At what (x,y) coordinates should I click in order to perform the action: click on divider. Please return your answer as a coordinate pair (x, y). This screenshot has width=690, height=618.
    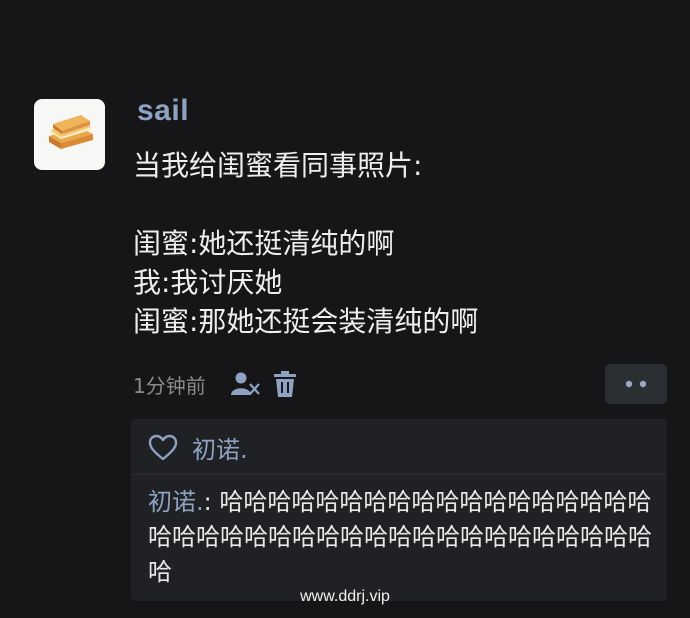
    Looking at the image, I should click on (399, 474).